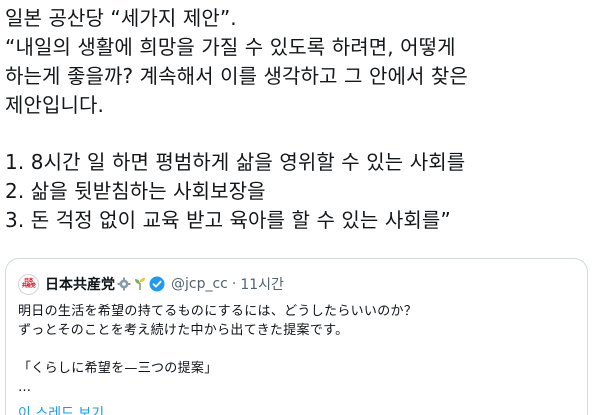 The width and height of the screenshot is (603, 415). Describe the element at coordinates (199, 284) in the screenshot. I see `author-handle: @jcp_cc` at that location.